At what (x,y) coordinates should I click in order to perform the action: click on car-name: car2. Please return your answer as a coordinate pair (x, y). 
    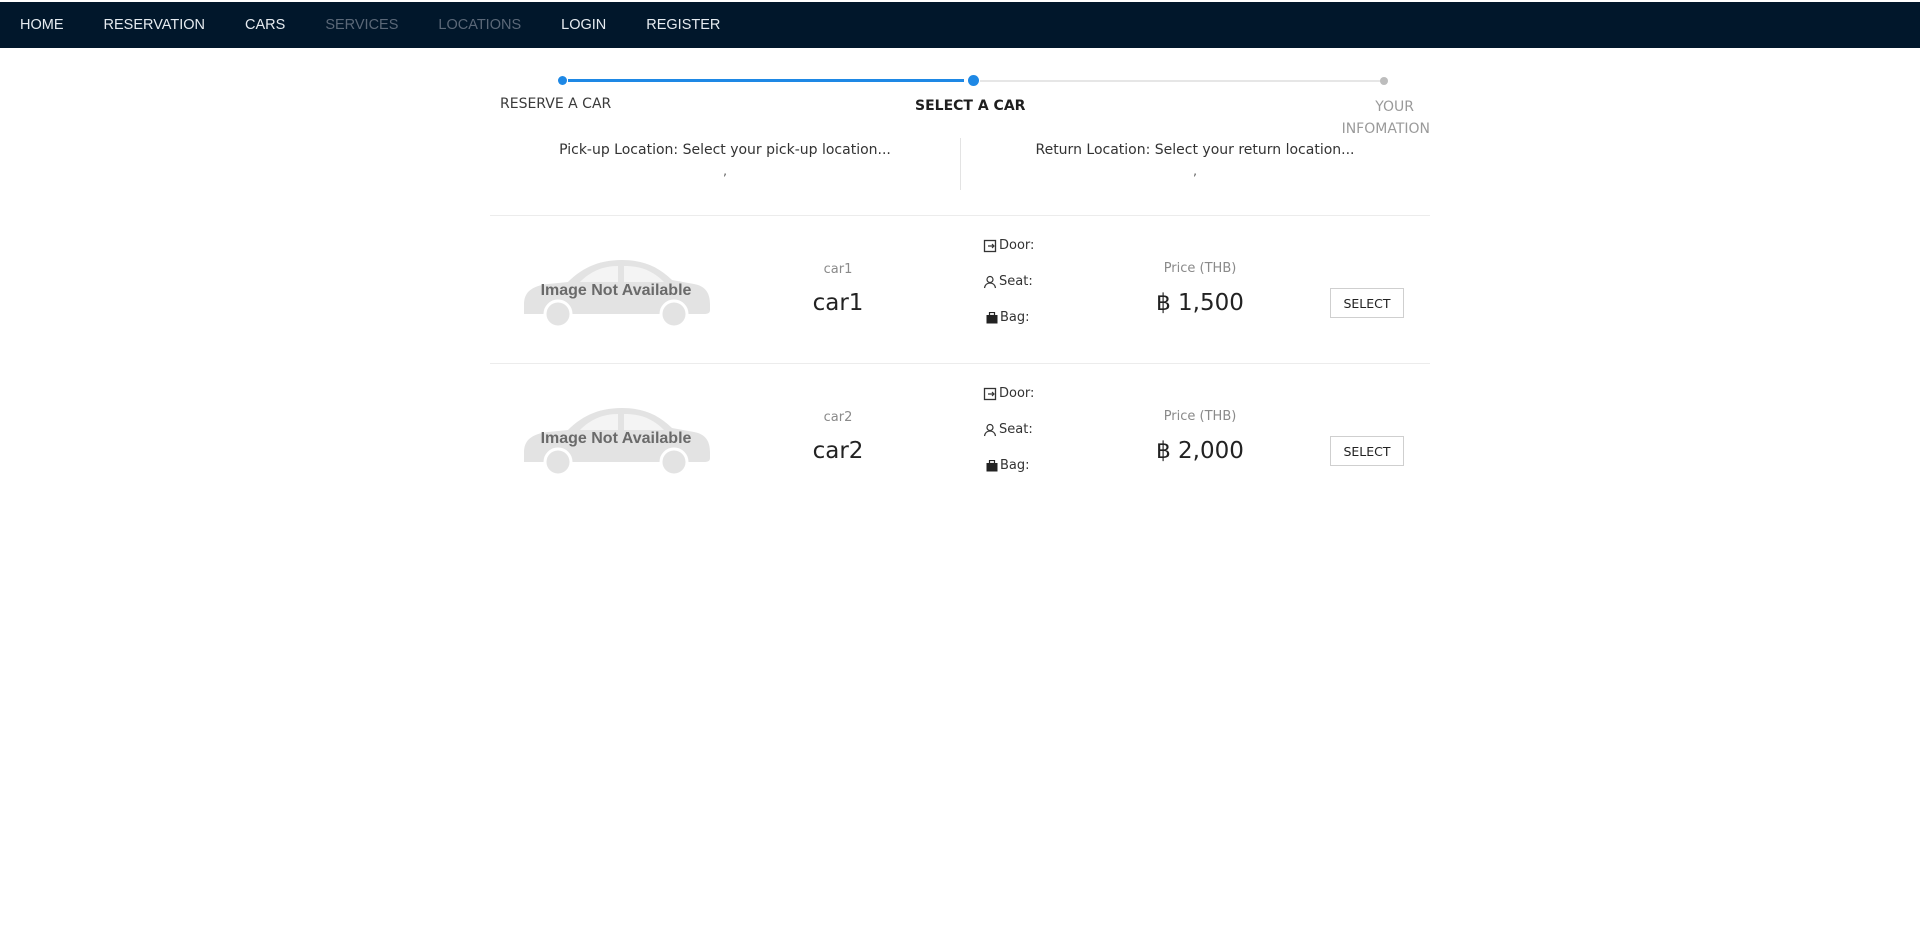
    Looking at the image, I should click on (838, 451).